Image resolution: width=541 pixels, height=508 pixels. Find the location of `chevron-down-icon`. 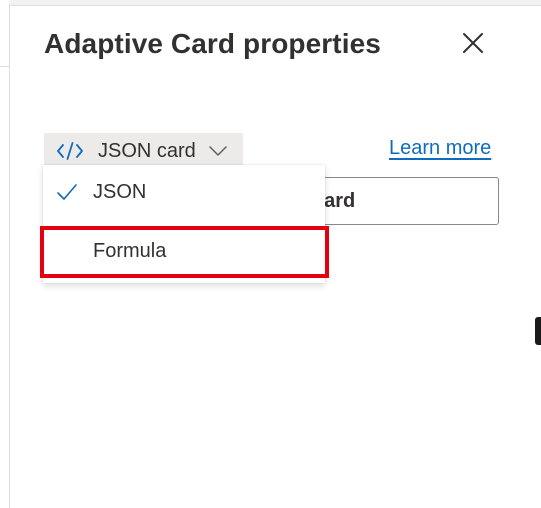

chevron-down-icon is located at coordinates (218, 151).